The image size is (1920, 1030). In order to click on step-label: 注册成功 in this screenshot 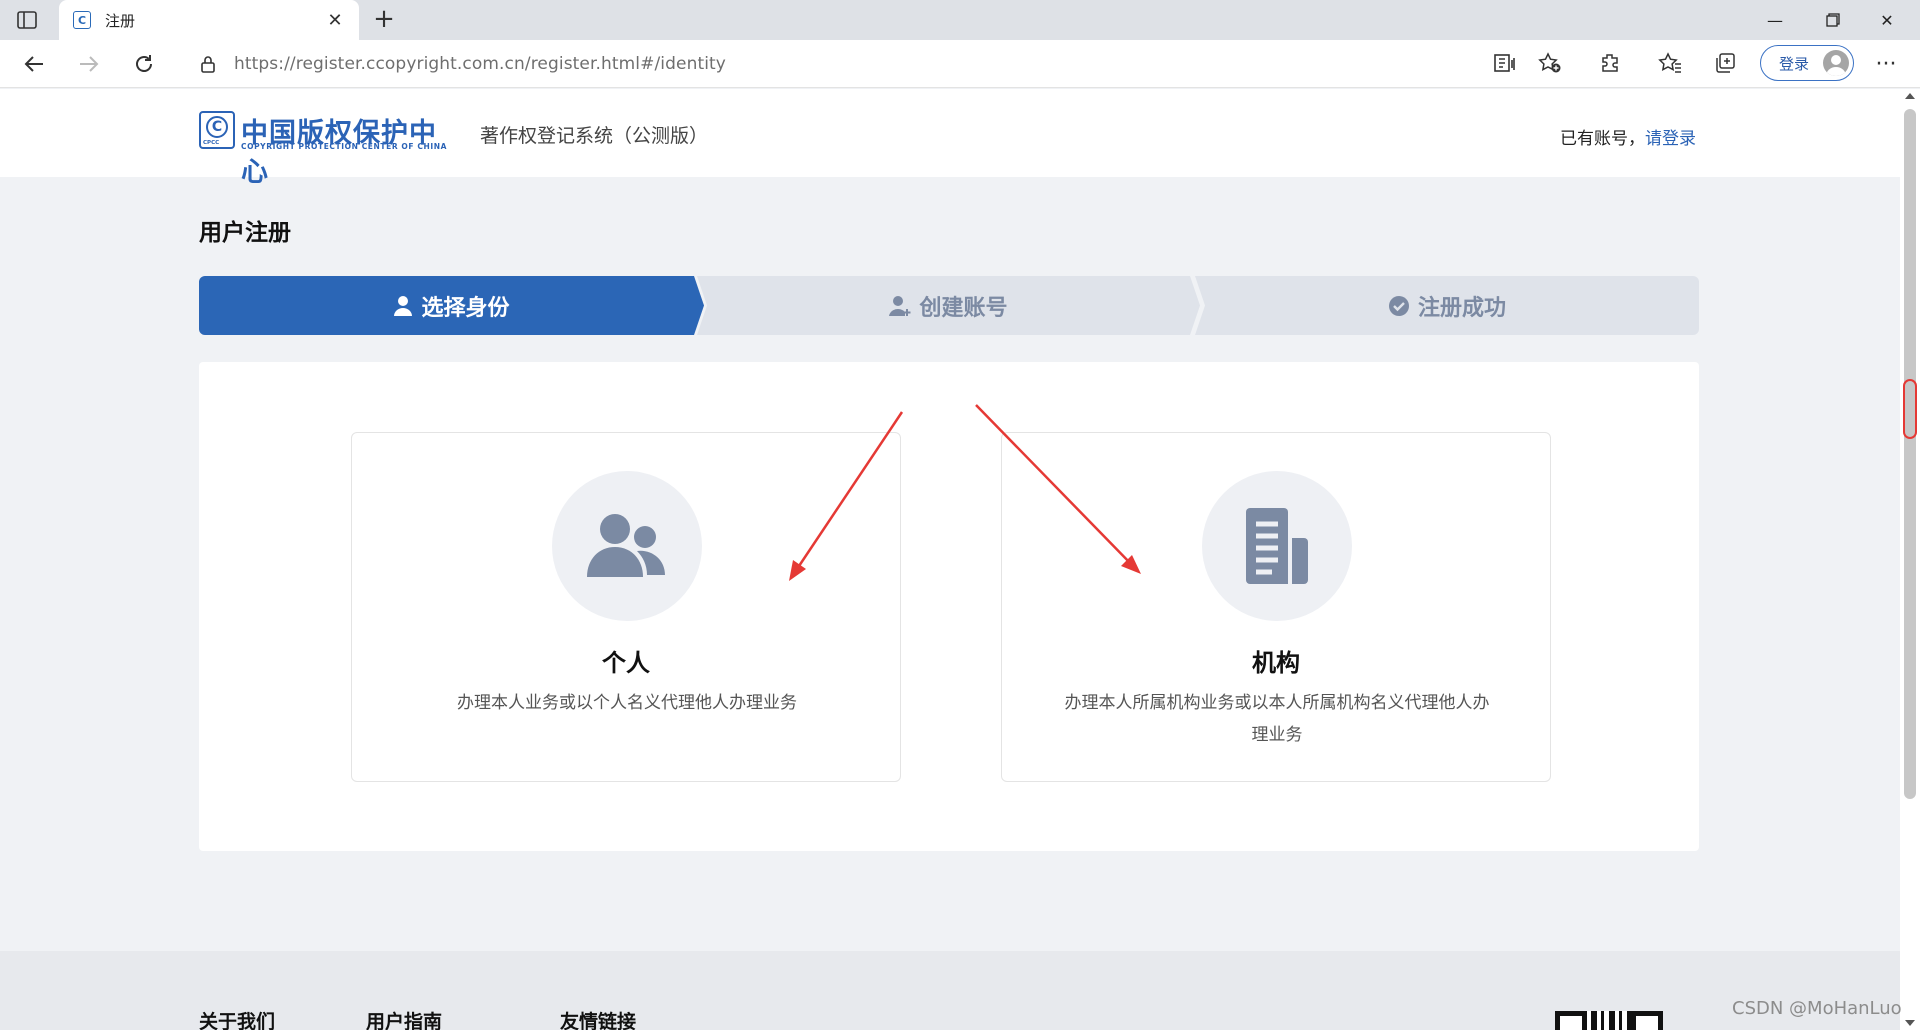, I will do `click(1461, 308)`.